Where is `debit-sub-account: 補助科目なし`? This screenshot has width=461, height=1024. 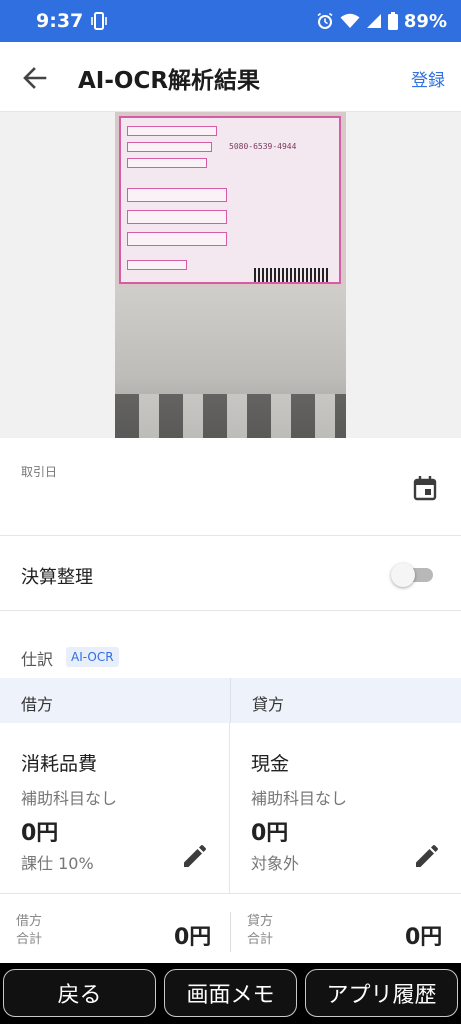 debit-sub-account: 補助科目なし is located at coordinates (69, 798).